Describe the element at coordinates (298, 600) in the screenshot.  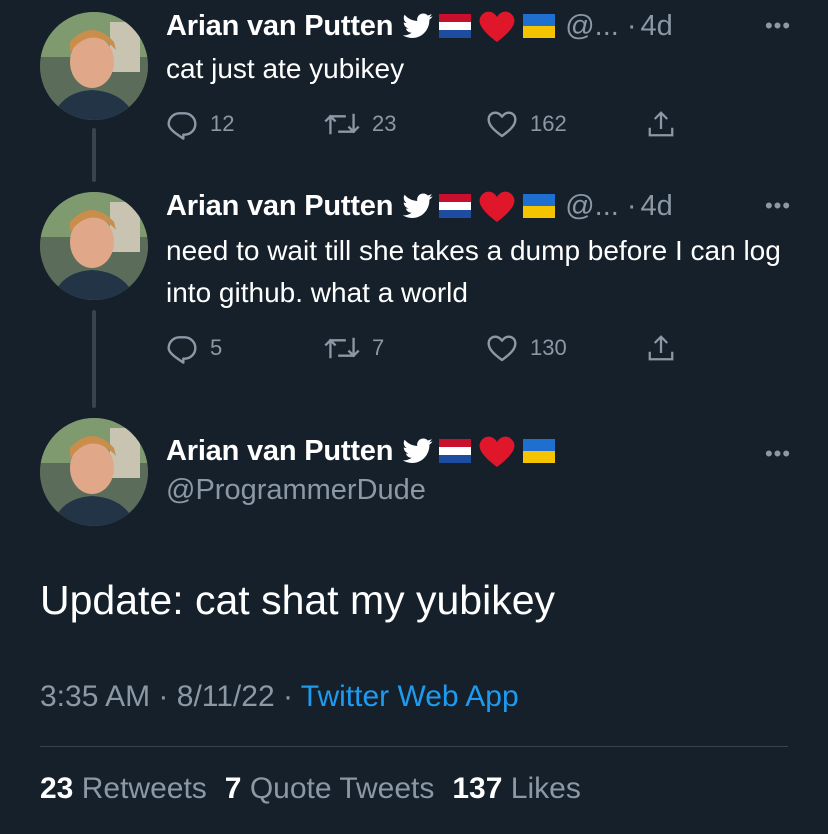
I see `tweet-text: Update: cat shat my yubikey` at that location.